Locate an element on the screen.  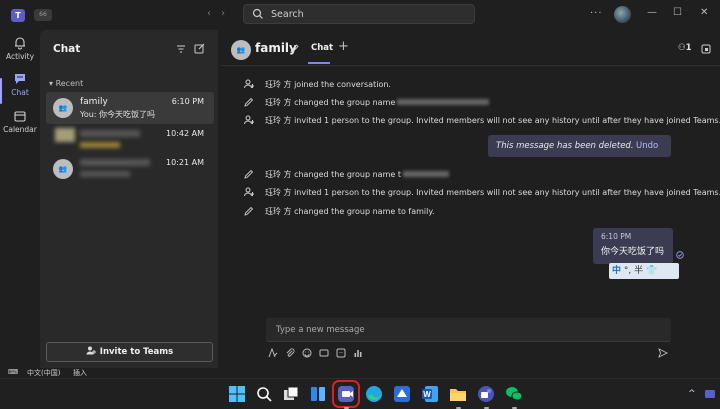
search-input: Search is located at coordinates (359, 14).